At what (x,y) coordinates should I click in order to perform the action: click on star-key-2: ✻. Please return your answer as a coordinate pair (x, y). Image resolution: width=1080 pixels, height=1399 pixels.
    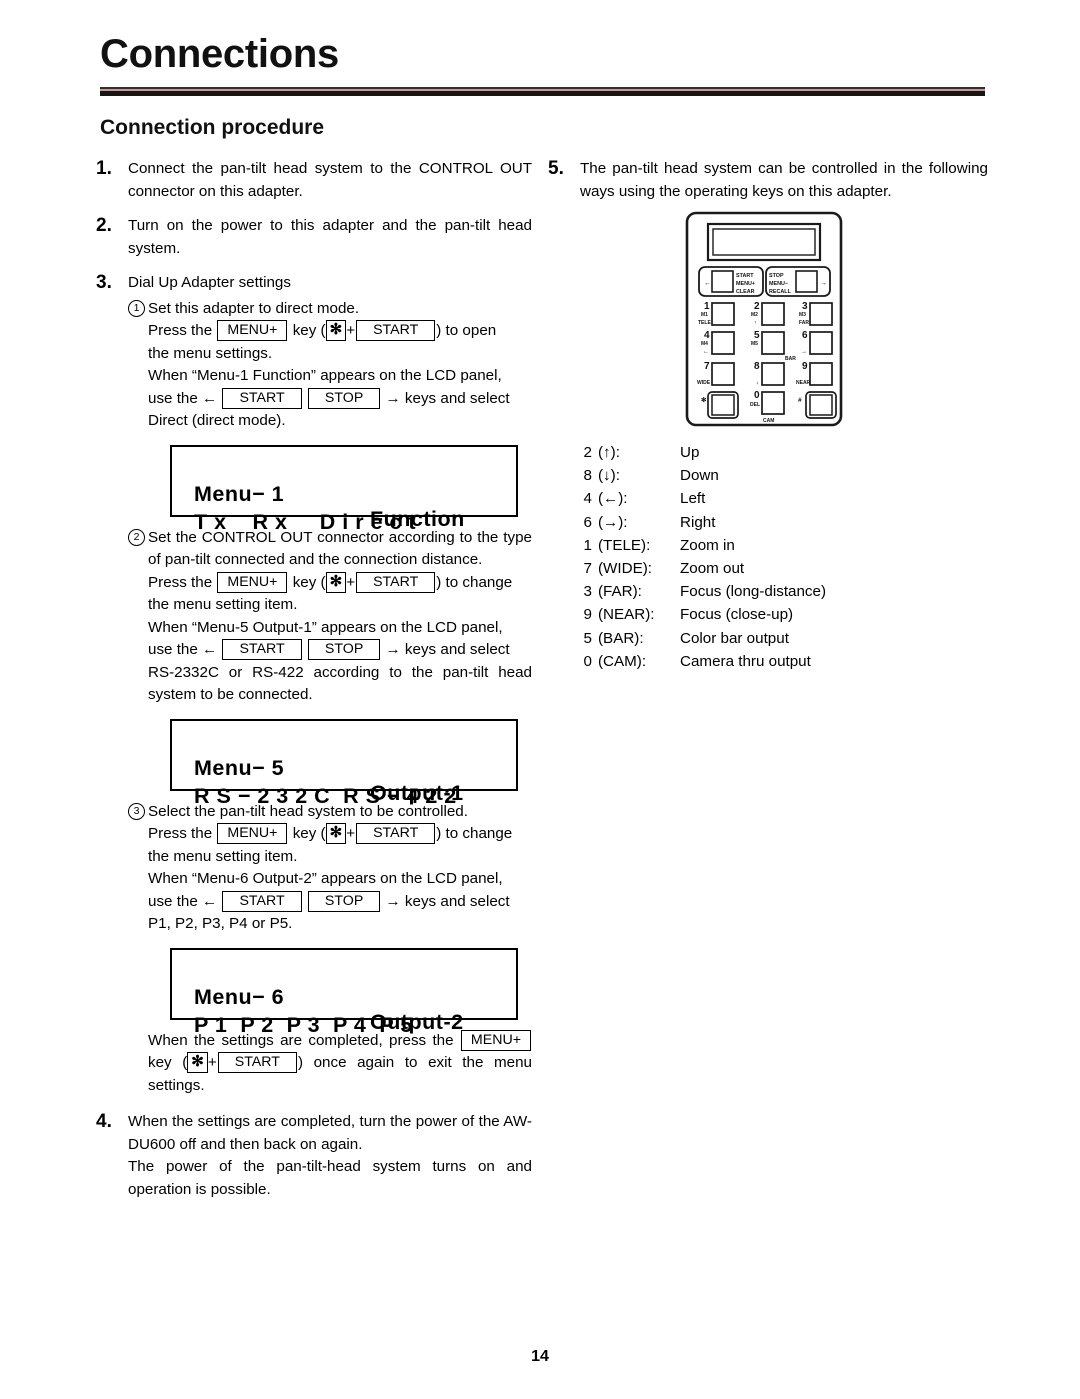
    Looking at the image, I should click on (336, 582).